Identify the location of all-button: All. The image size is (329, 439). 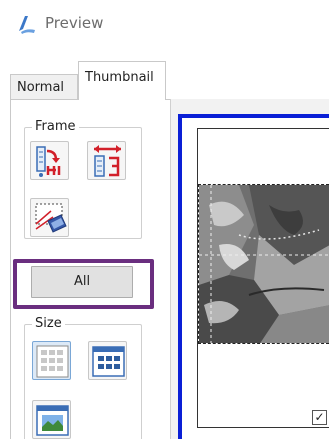
(82, 282).